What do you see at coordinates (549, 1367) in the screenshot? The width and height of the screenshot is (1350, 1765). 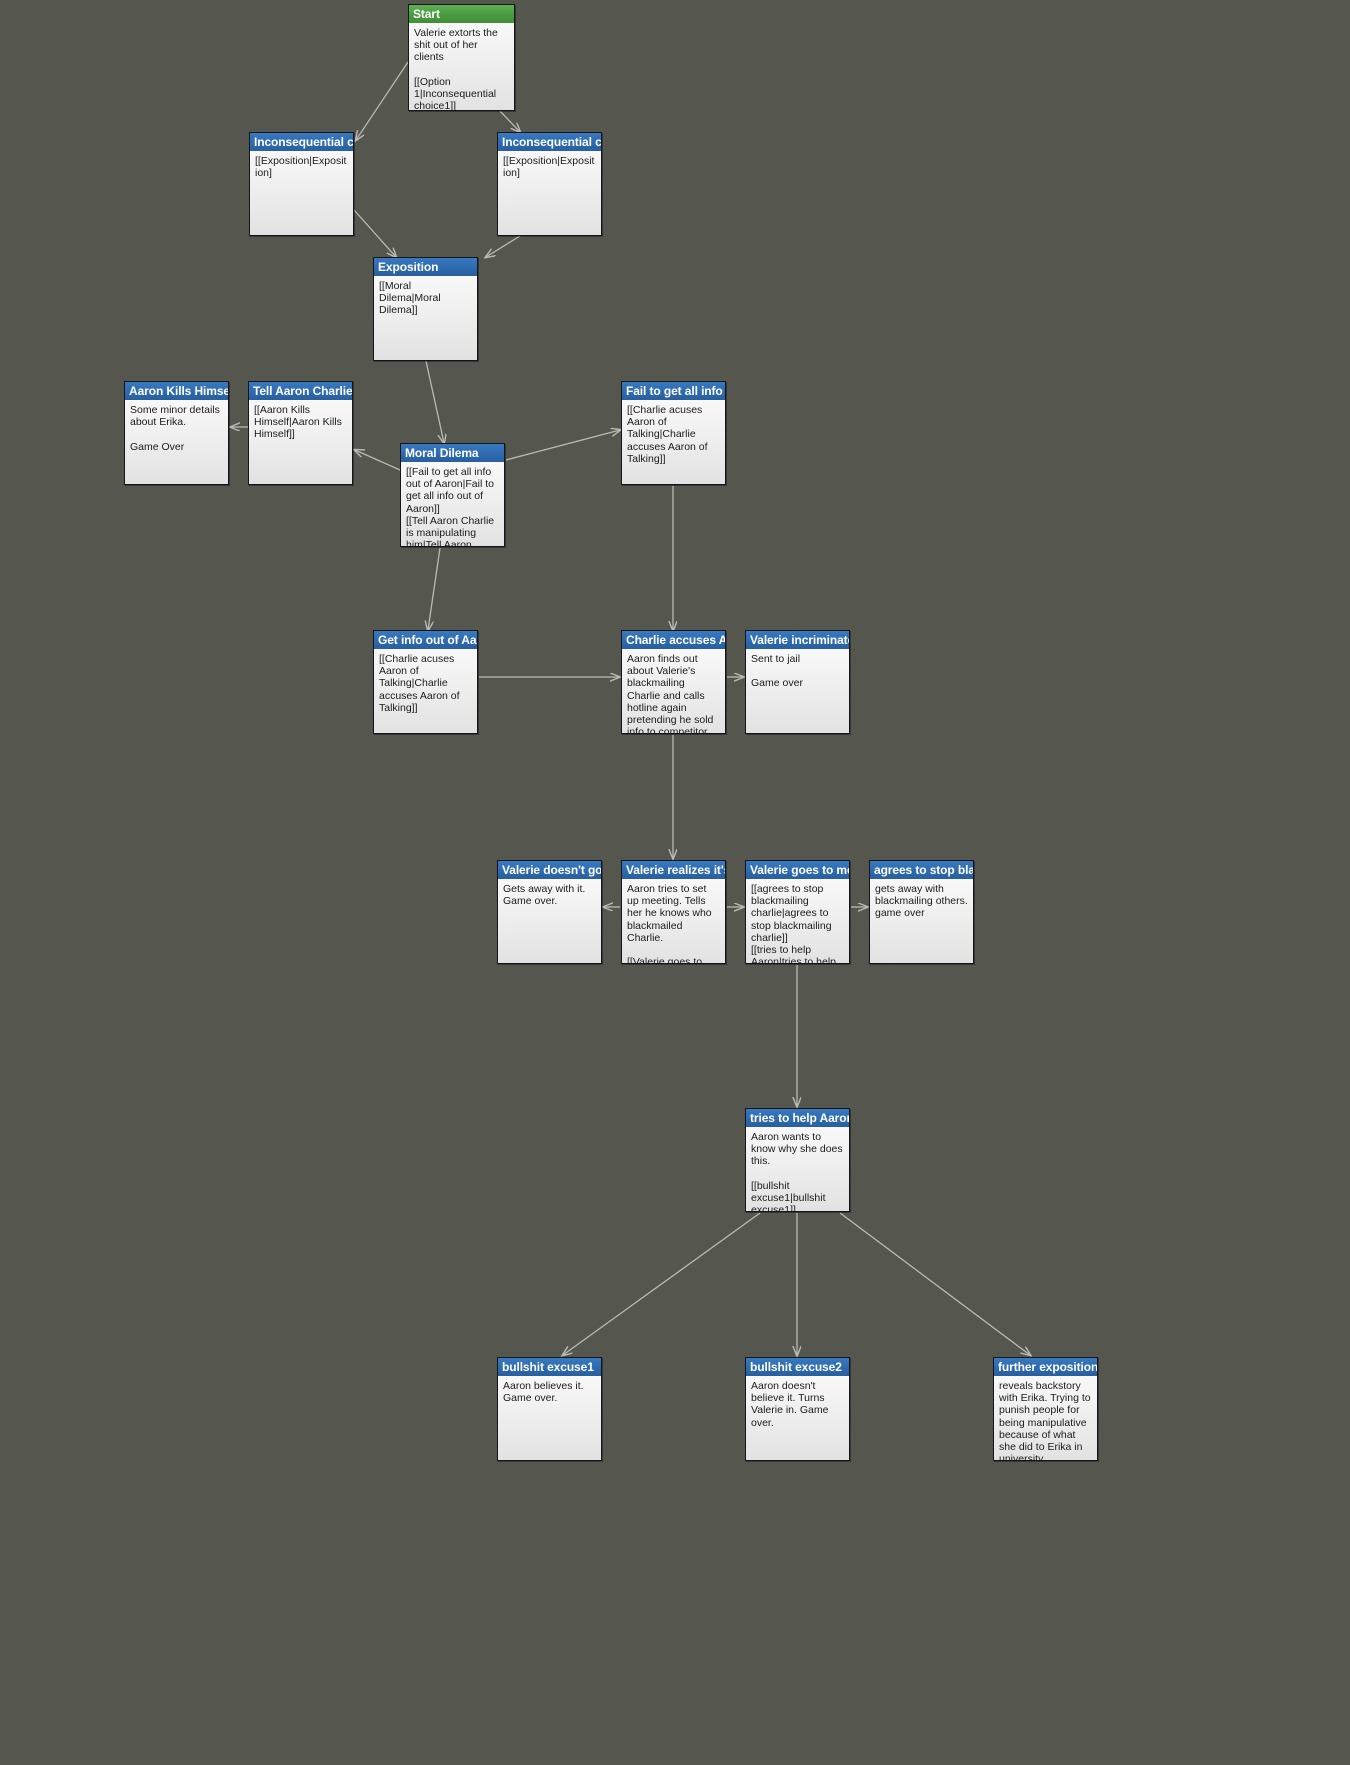 I see `passage-title: bullshit excuse1` at bounding box center [549, 1367].